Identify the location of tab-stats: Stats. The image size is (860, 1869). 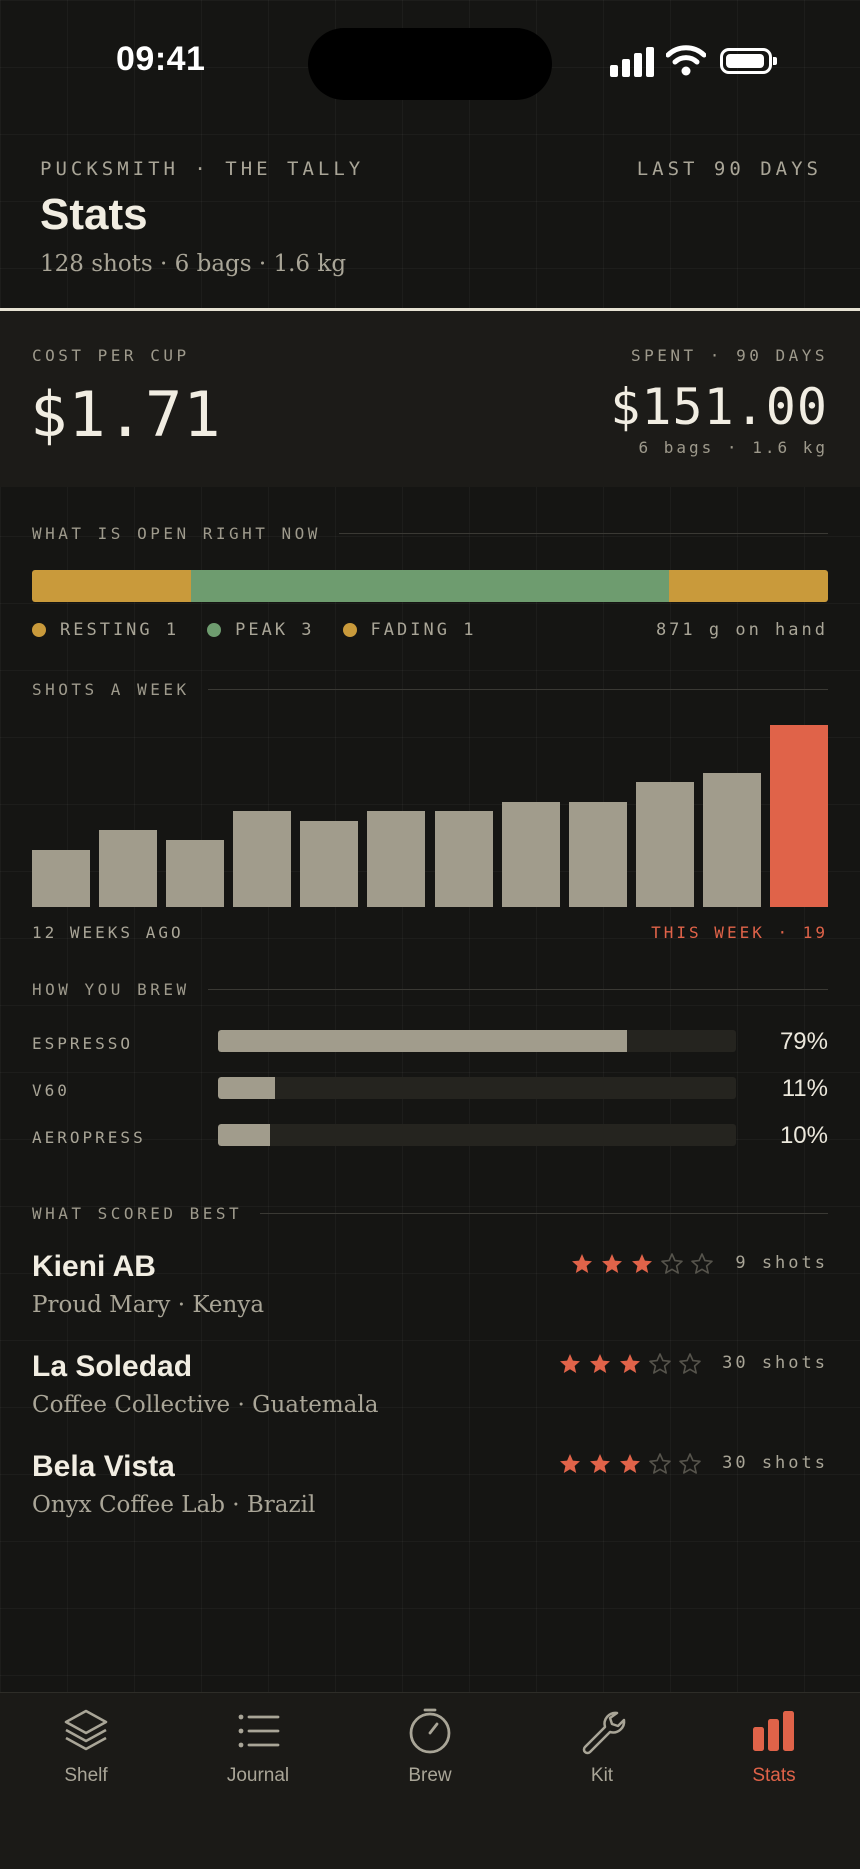
(774, 1746).